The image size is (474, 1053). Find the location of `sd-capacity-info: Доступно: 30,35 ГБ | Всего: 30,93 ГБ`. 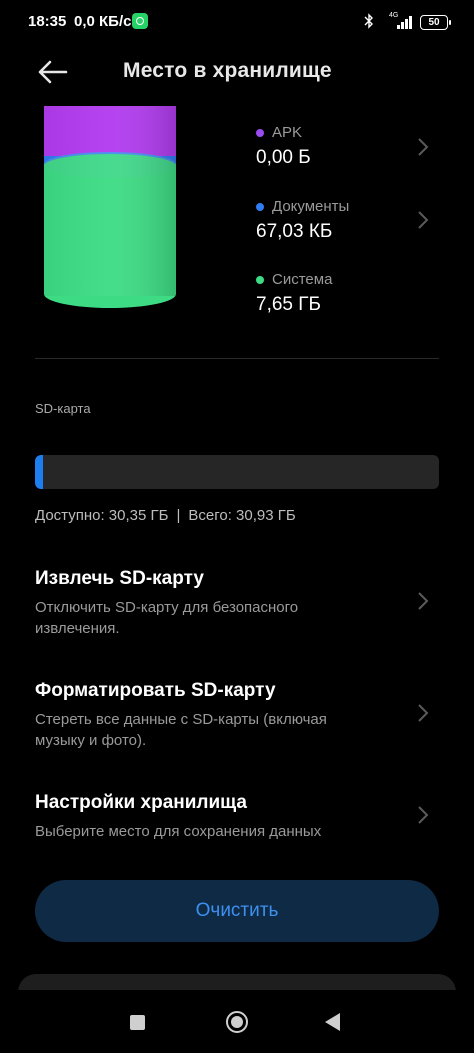

sd-capacity-info: Доступно: 30,35 ГБ | Всего: 30,93 ГБ is located at coordinates (165, 515).